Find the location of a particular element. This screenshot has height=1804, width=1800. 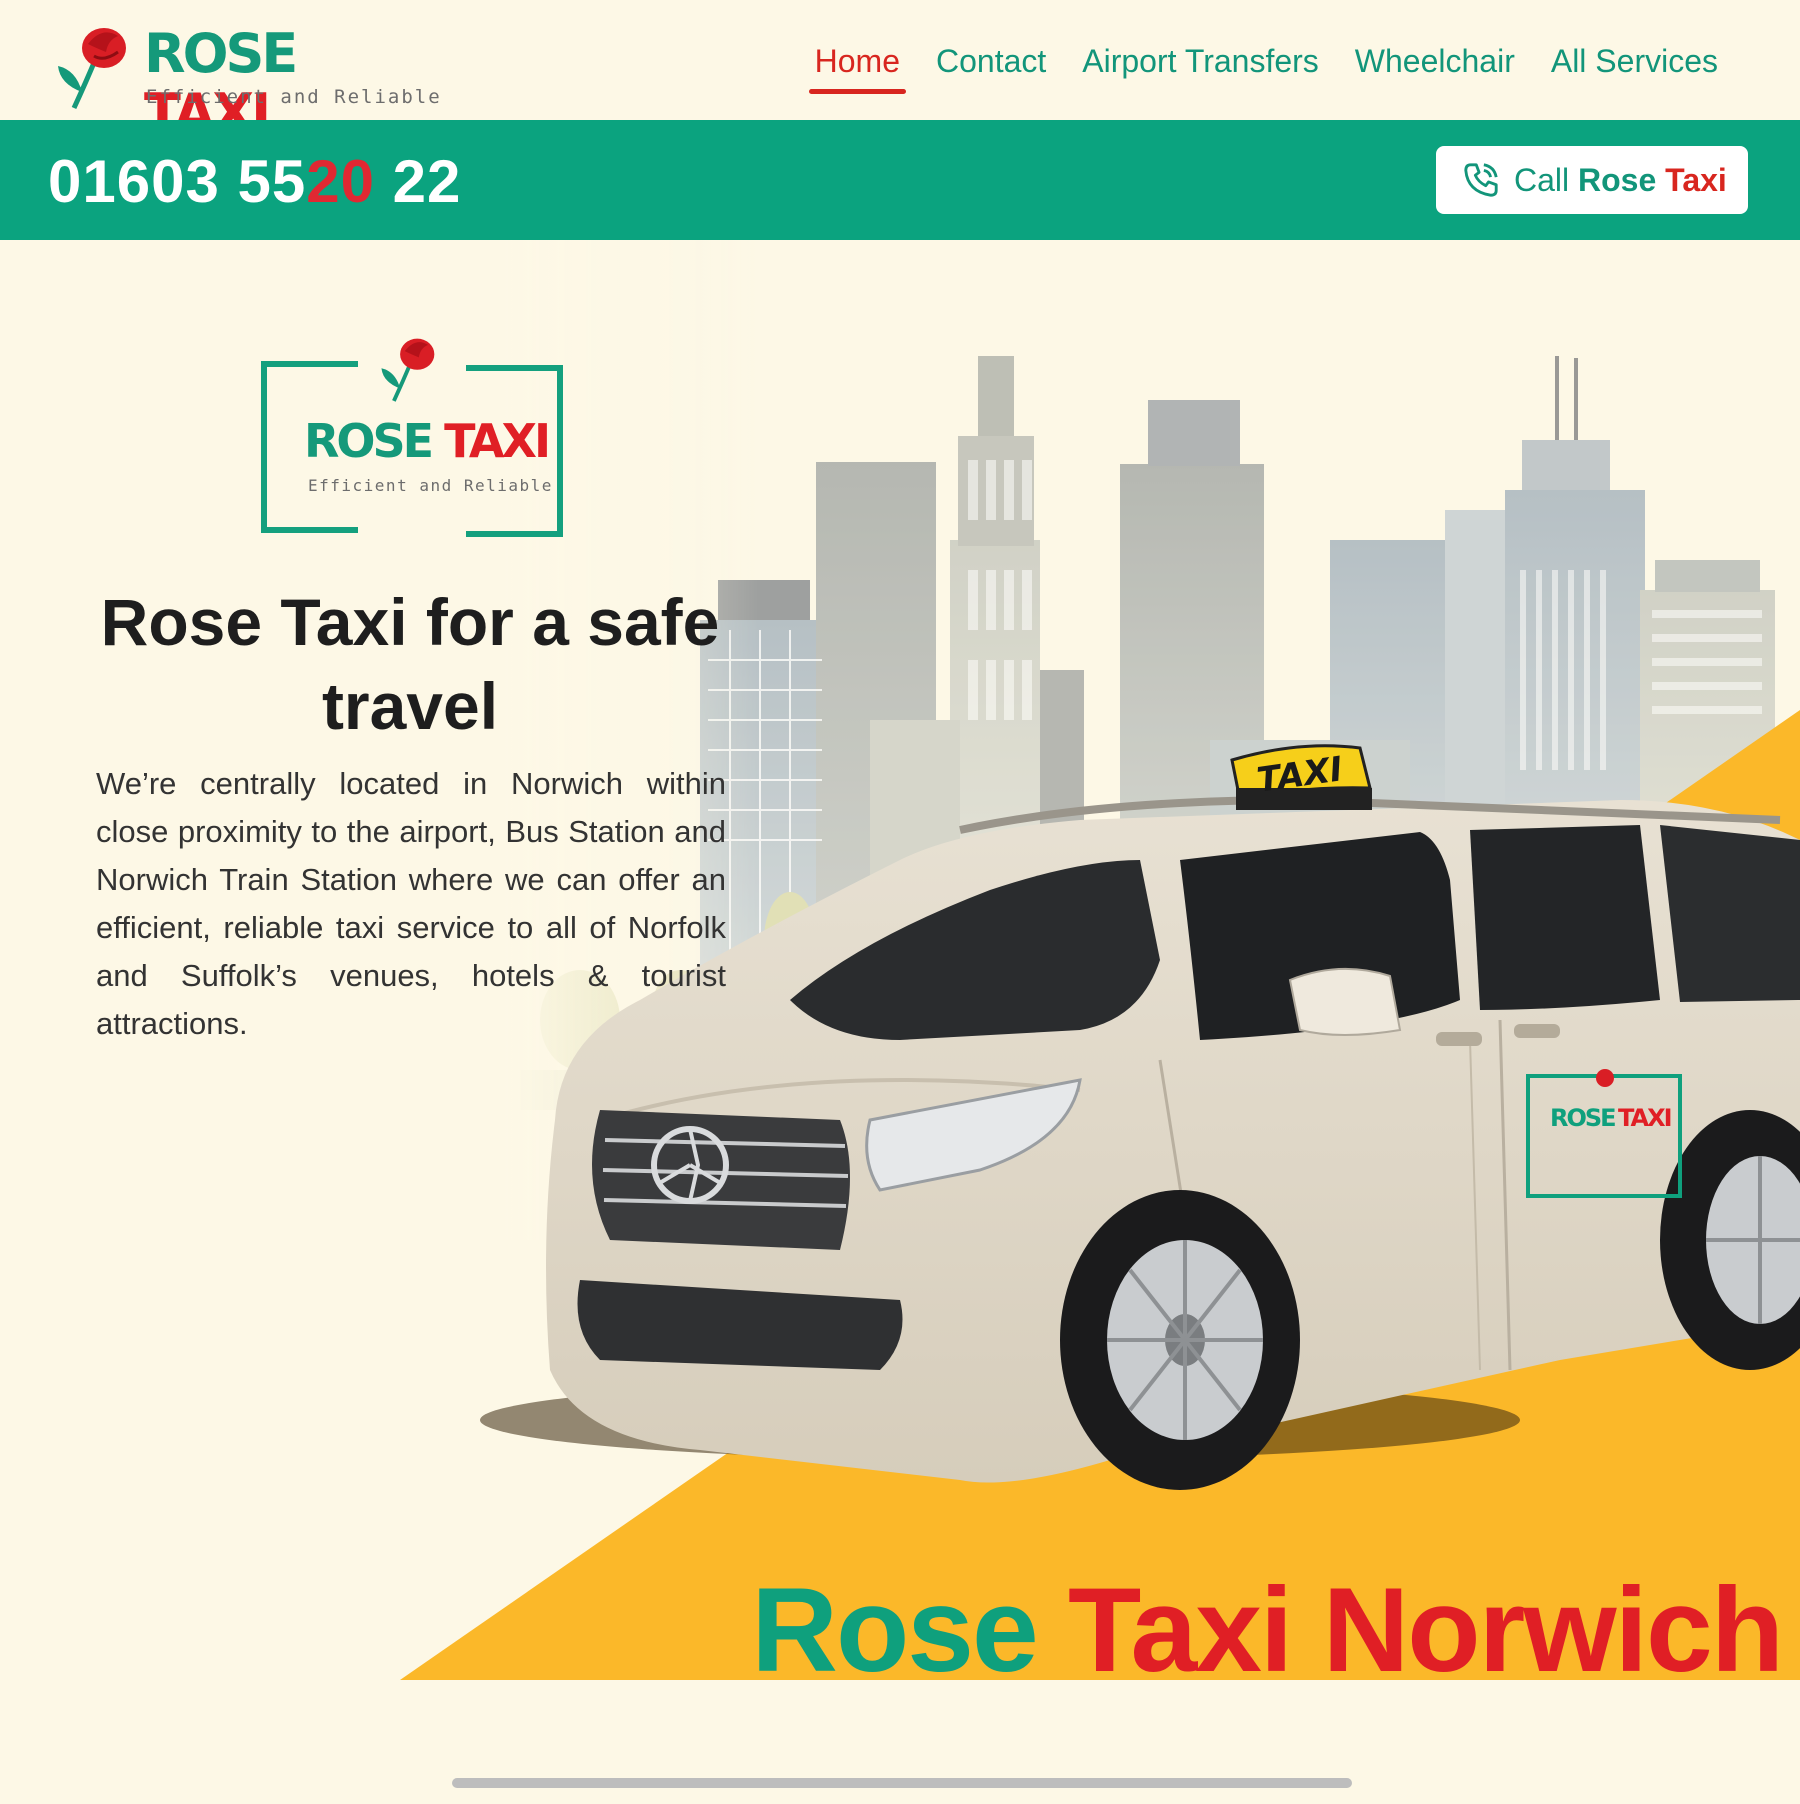

logo-tagline: Efficient and Reliable is located at coordinates (294, 97).